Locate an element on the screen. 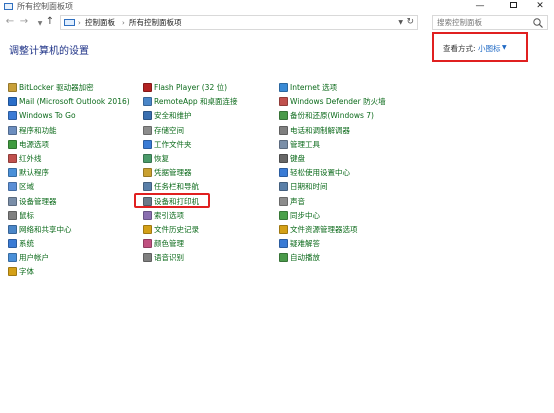 The image size is (554, 413). device-manager-icon is located at coordinates (12, 201).